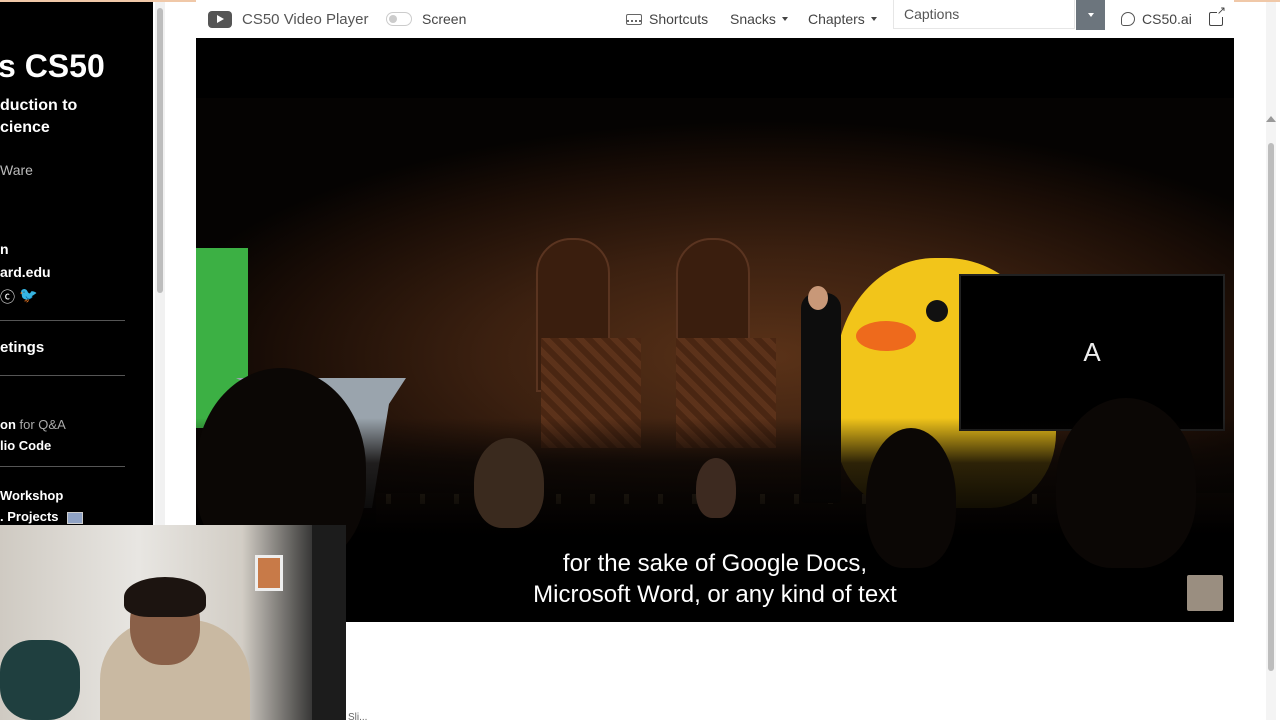  I want to click on toggle-switch, so click(399, 19).